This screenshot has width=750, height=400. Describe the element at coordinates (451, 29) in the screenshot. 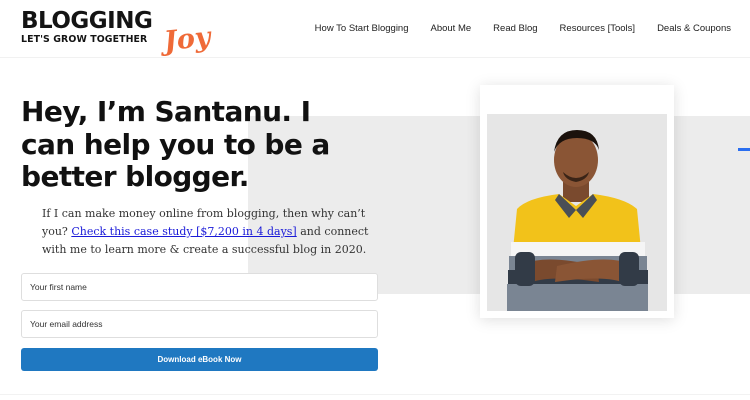

I see `nav-item-about-me: About Me` at that location.